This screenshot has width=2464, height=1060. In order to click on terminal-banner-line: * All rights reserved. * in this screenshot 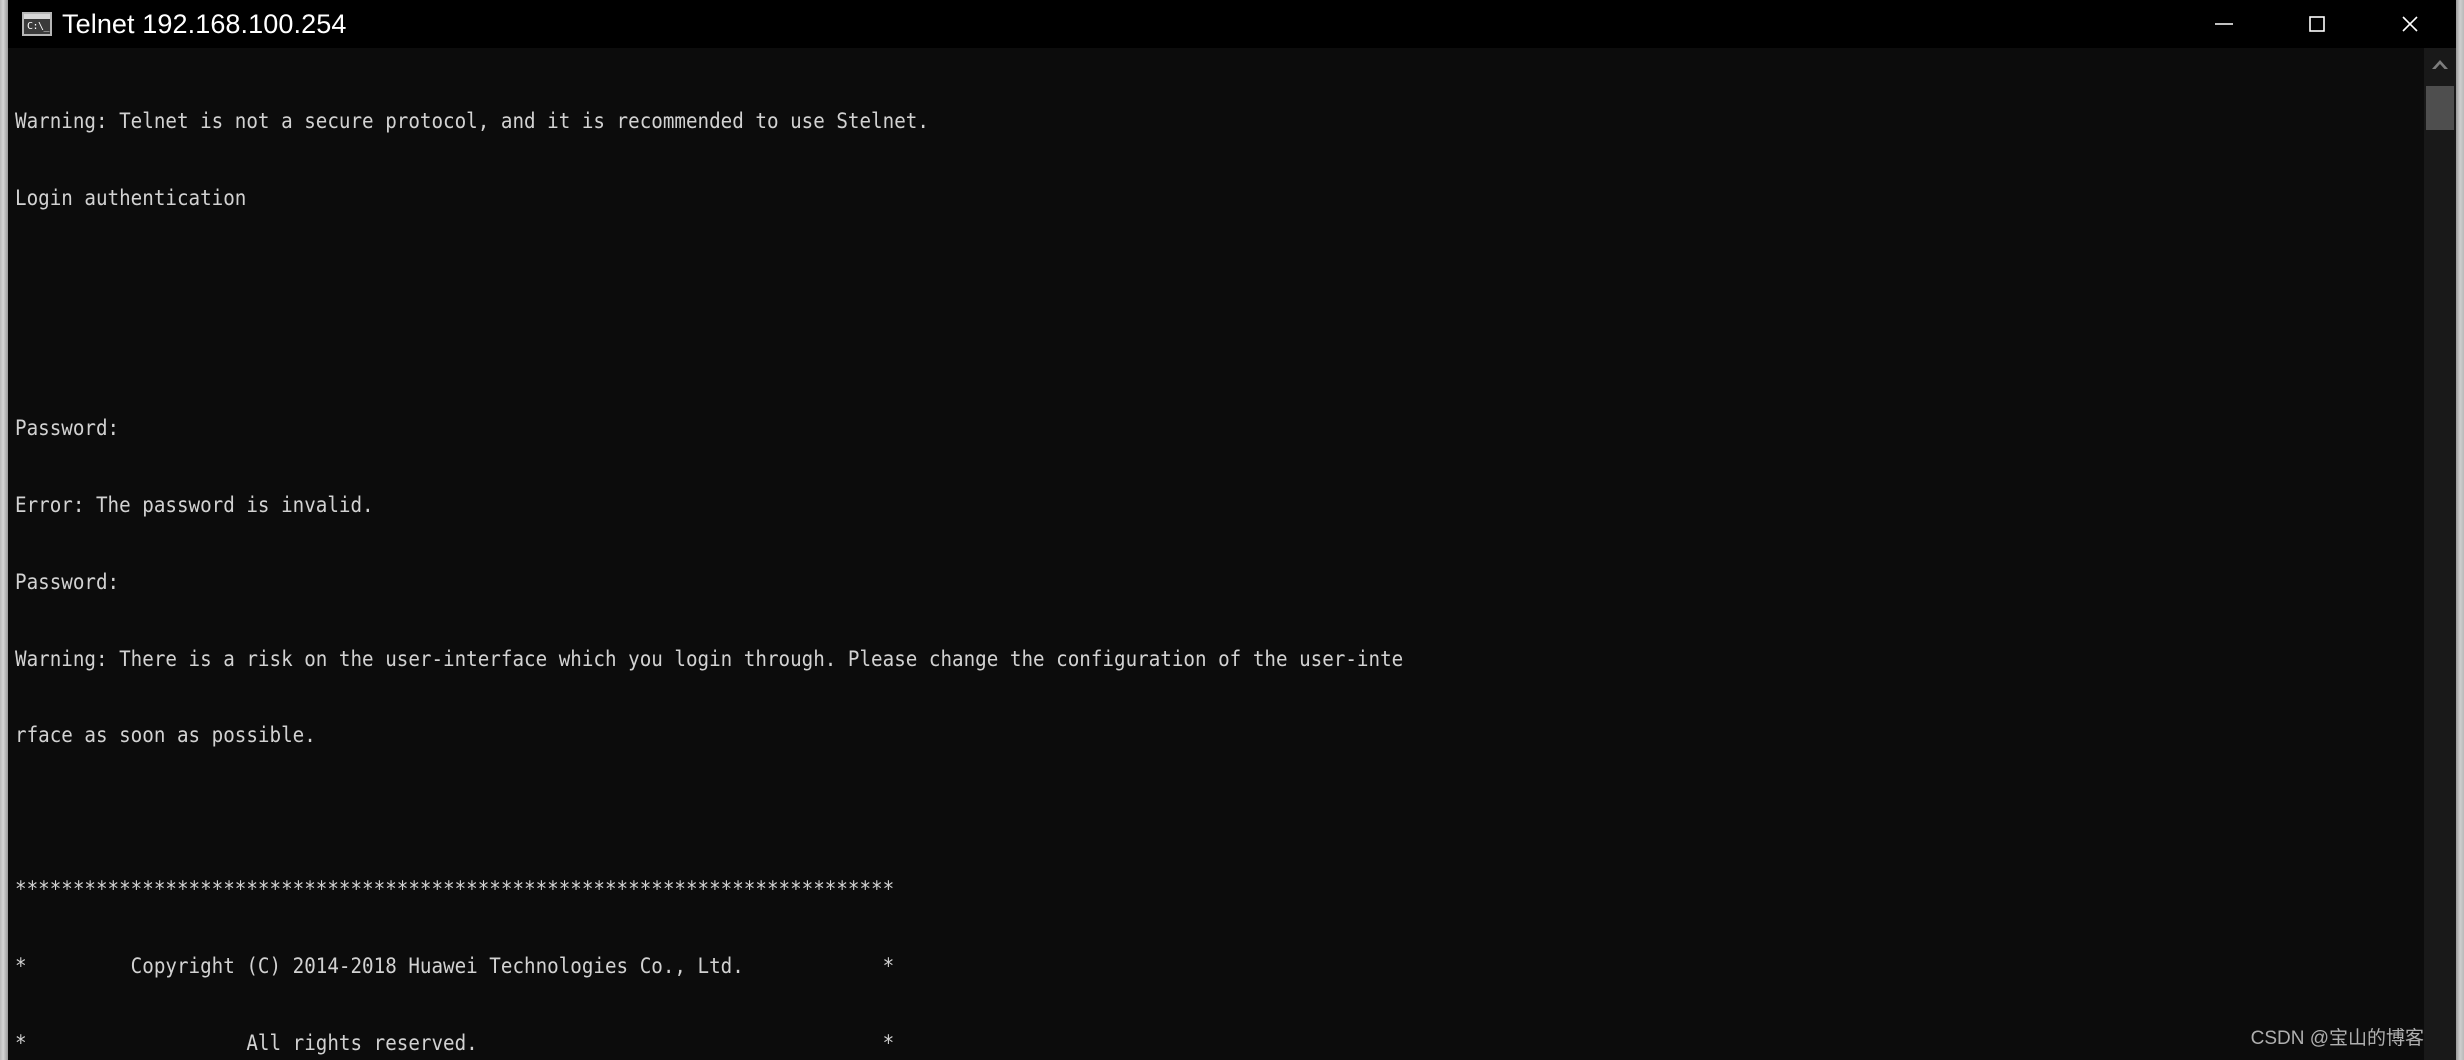, I will do `click(455, 1042)`.